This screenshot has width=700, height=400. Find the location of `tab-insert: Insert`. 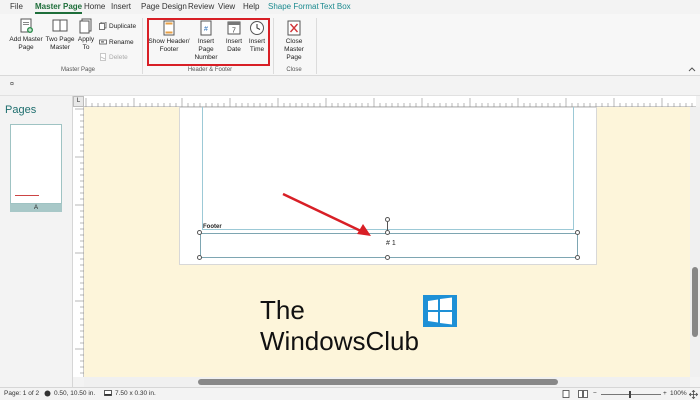

tab-insert: Insert is located at coordinates (121, 6).